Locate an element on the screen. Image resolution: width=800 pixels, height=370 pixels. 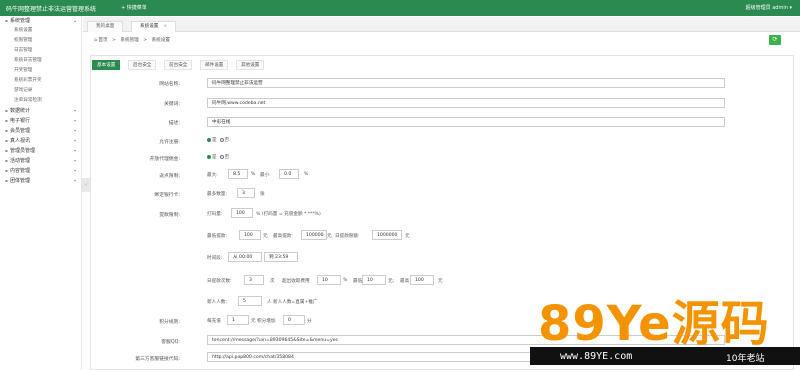
rebate-min-input: 0.0 is located at coordinates (289, 174).